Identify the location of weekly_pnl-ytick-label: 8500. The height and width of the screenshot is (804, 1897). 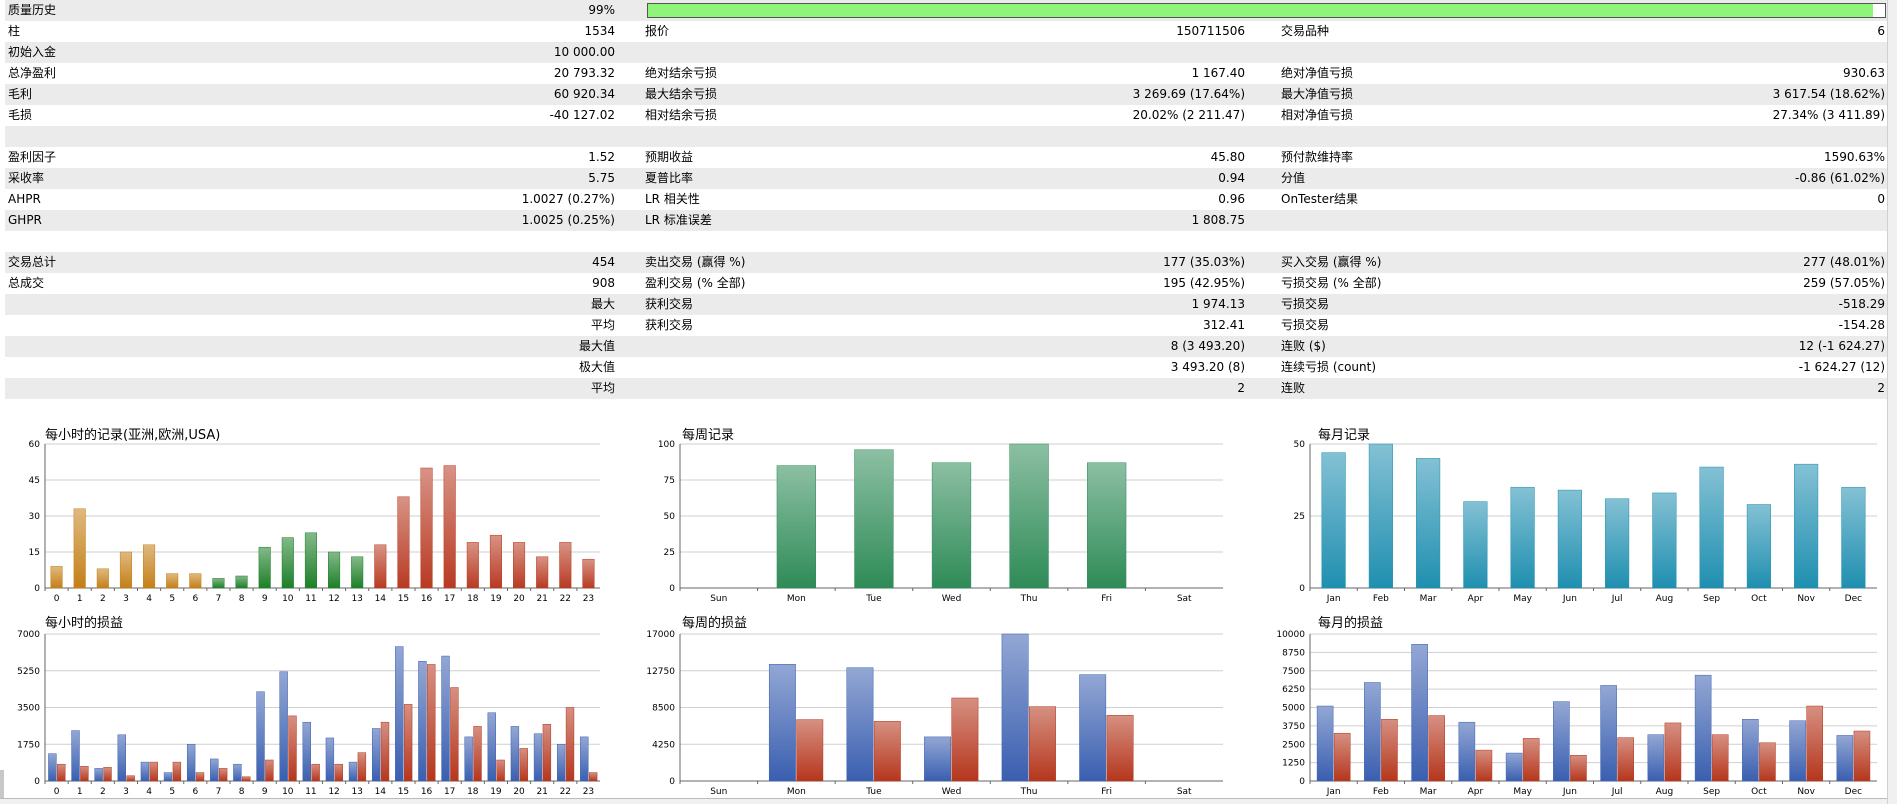
(663, 709).